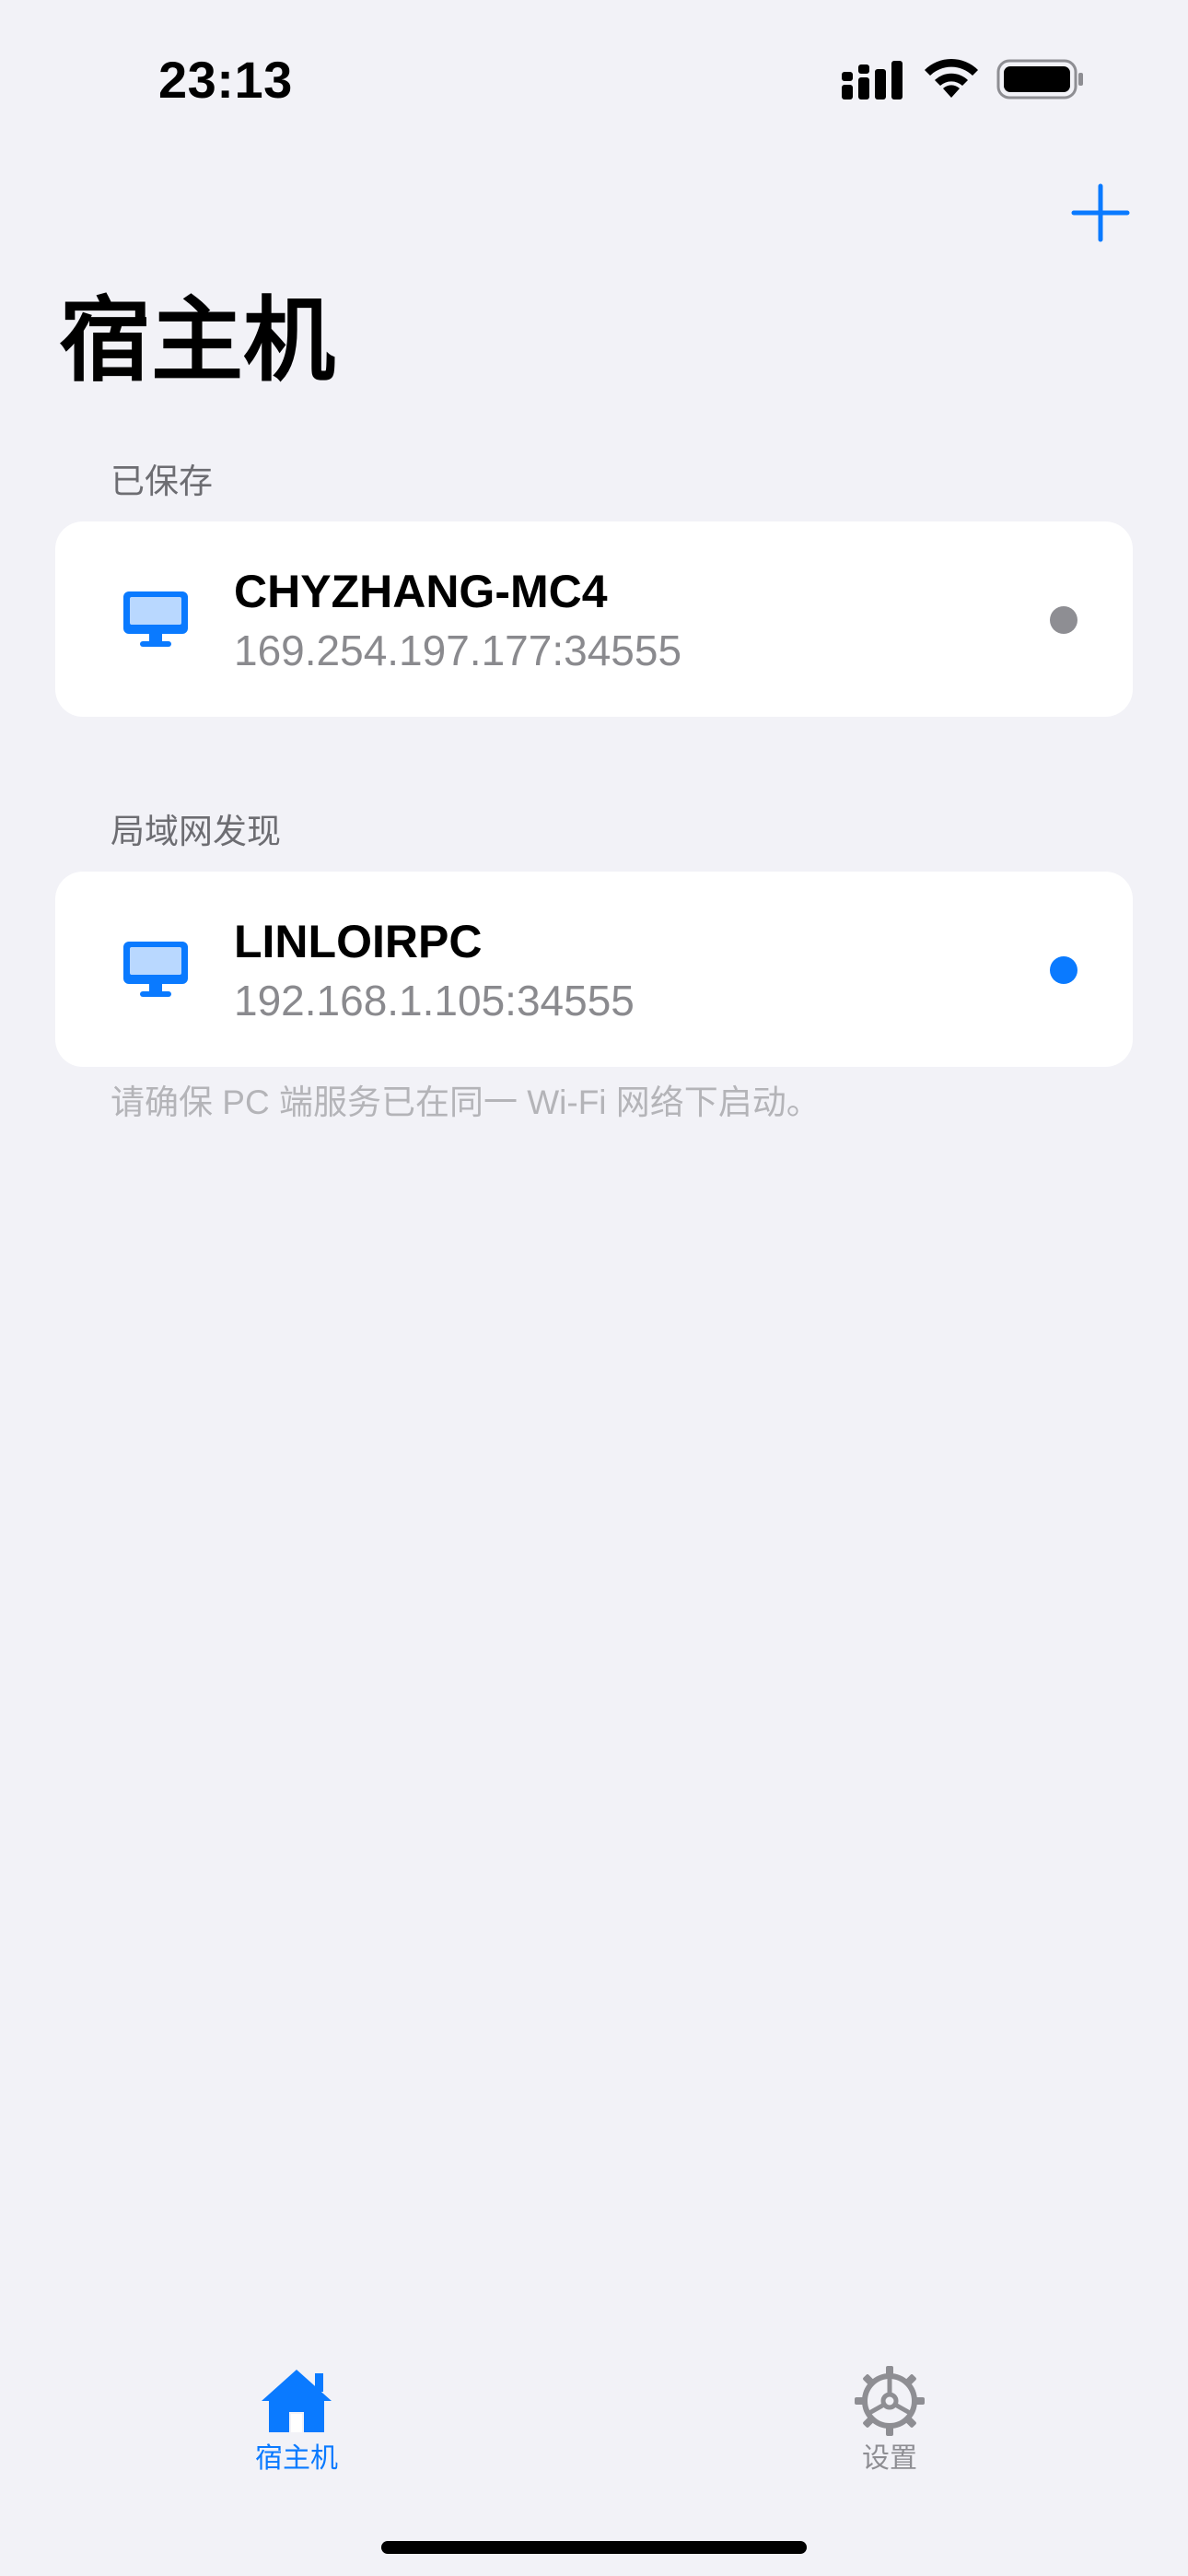 The image size is (1188, 2576). I want to click on add-host-button, so click(1100, 213).